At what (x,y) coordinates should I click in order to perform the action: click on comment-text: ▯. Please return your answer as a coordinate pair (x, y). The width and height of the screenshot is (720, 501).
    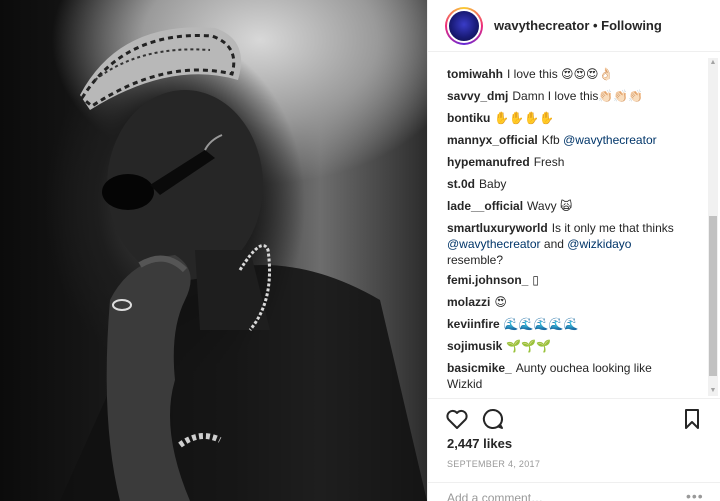
    Looking at the image, I should click on (535, 280).